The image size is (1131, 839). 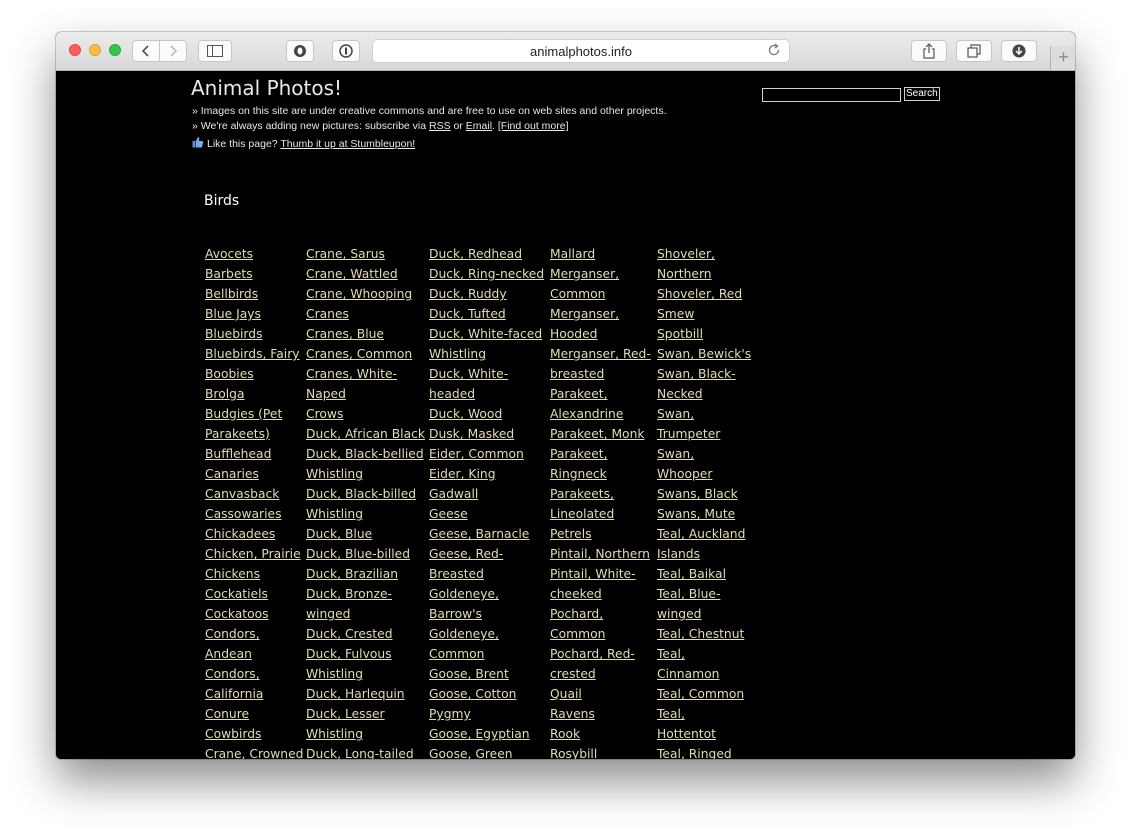 I want to click on bird-link: Cinnamon, so click(x=704, y=674).